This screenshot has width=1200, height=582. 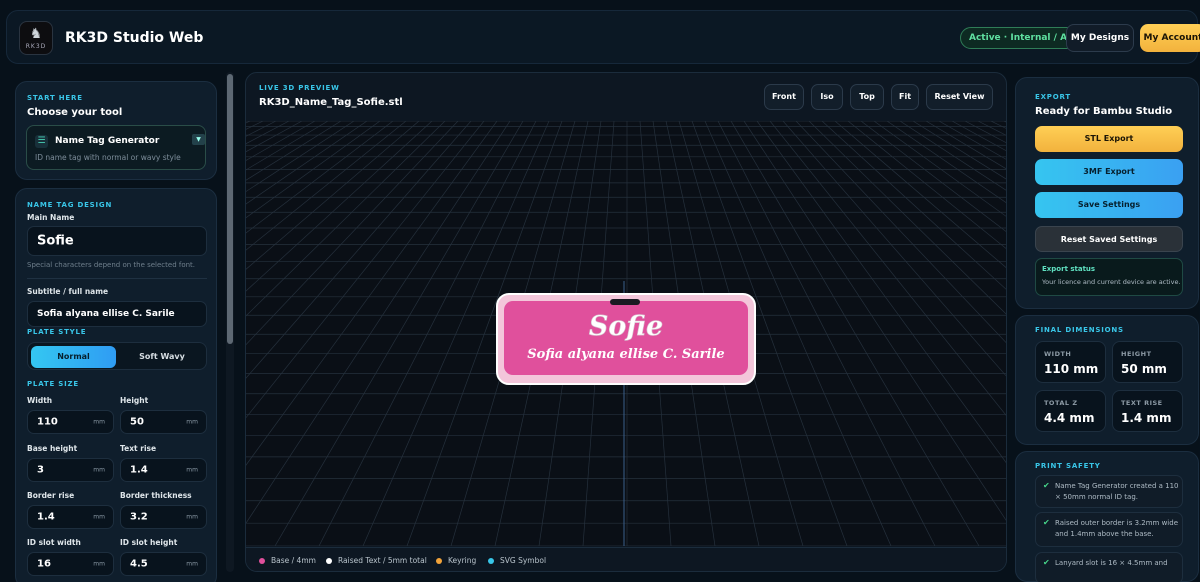 What do you see at coordinates (1109, 172) in the screenshot?
I see `3mf-export-button: 3MF Export` at bounding box center [1109, 172].